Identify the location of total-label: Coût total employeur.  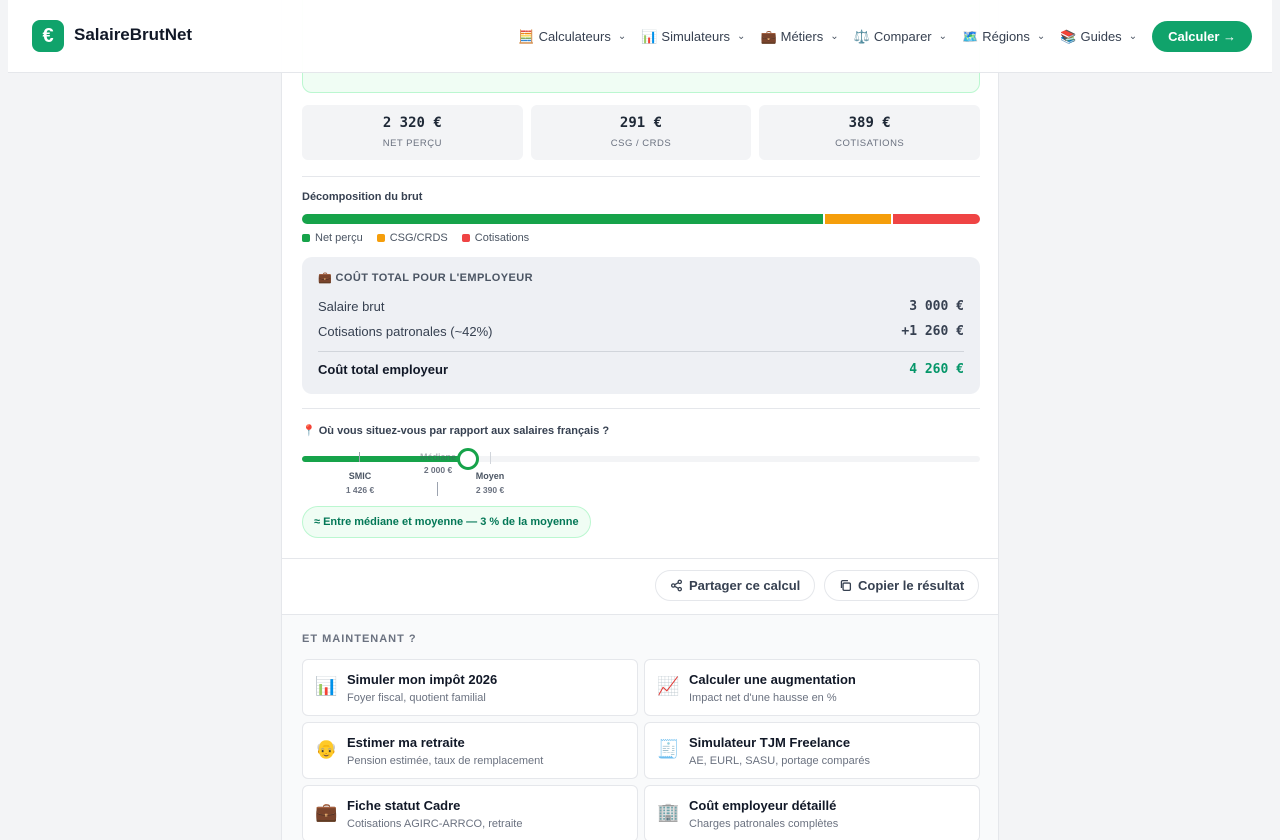
(383, 369).